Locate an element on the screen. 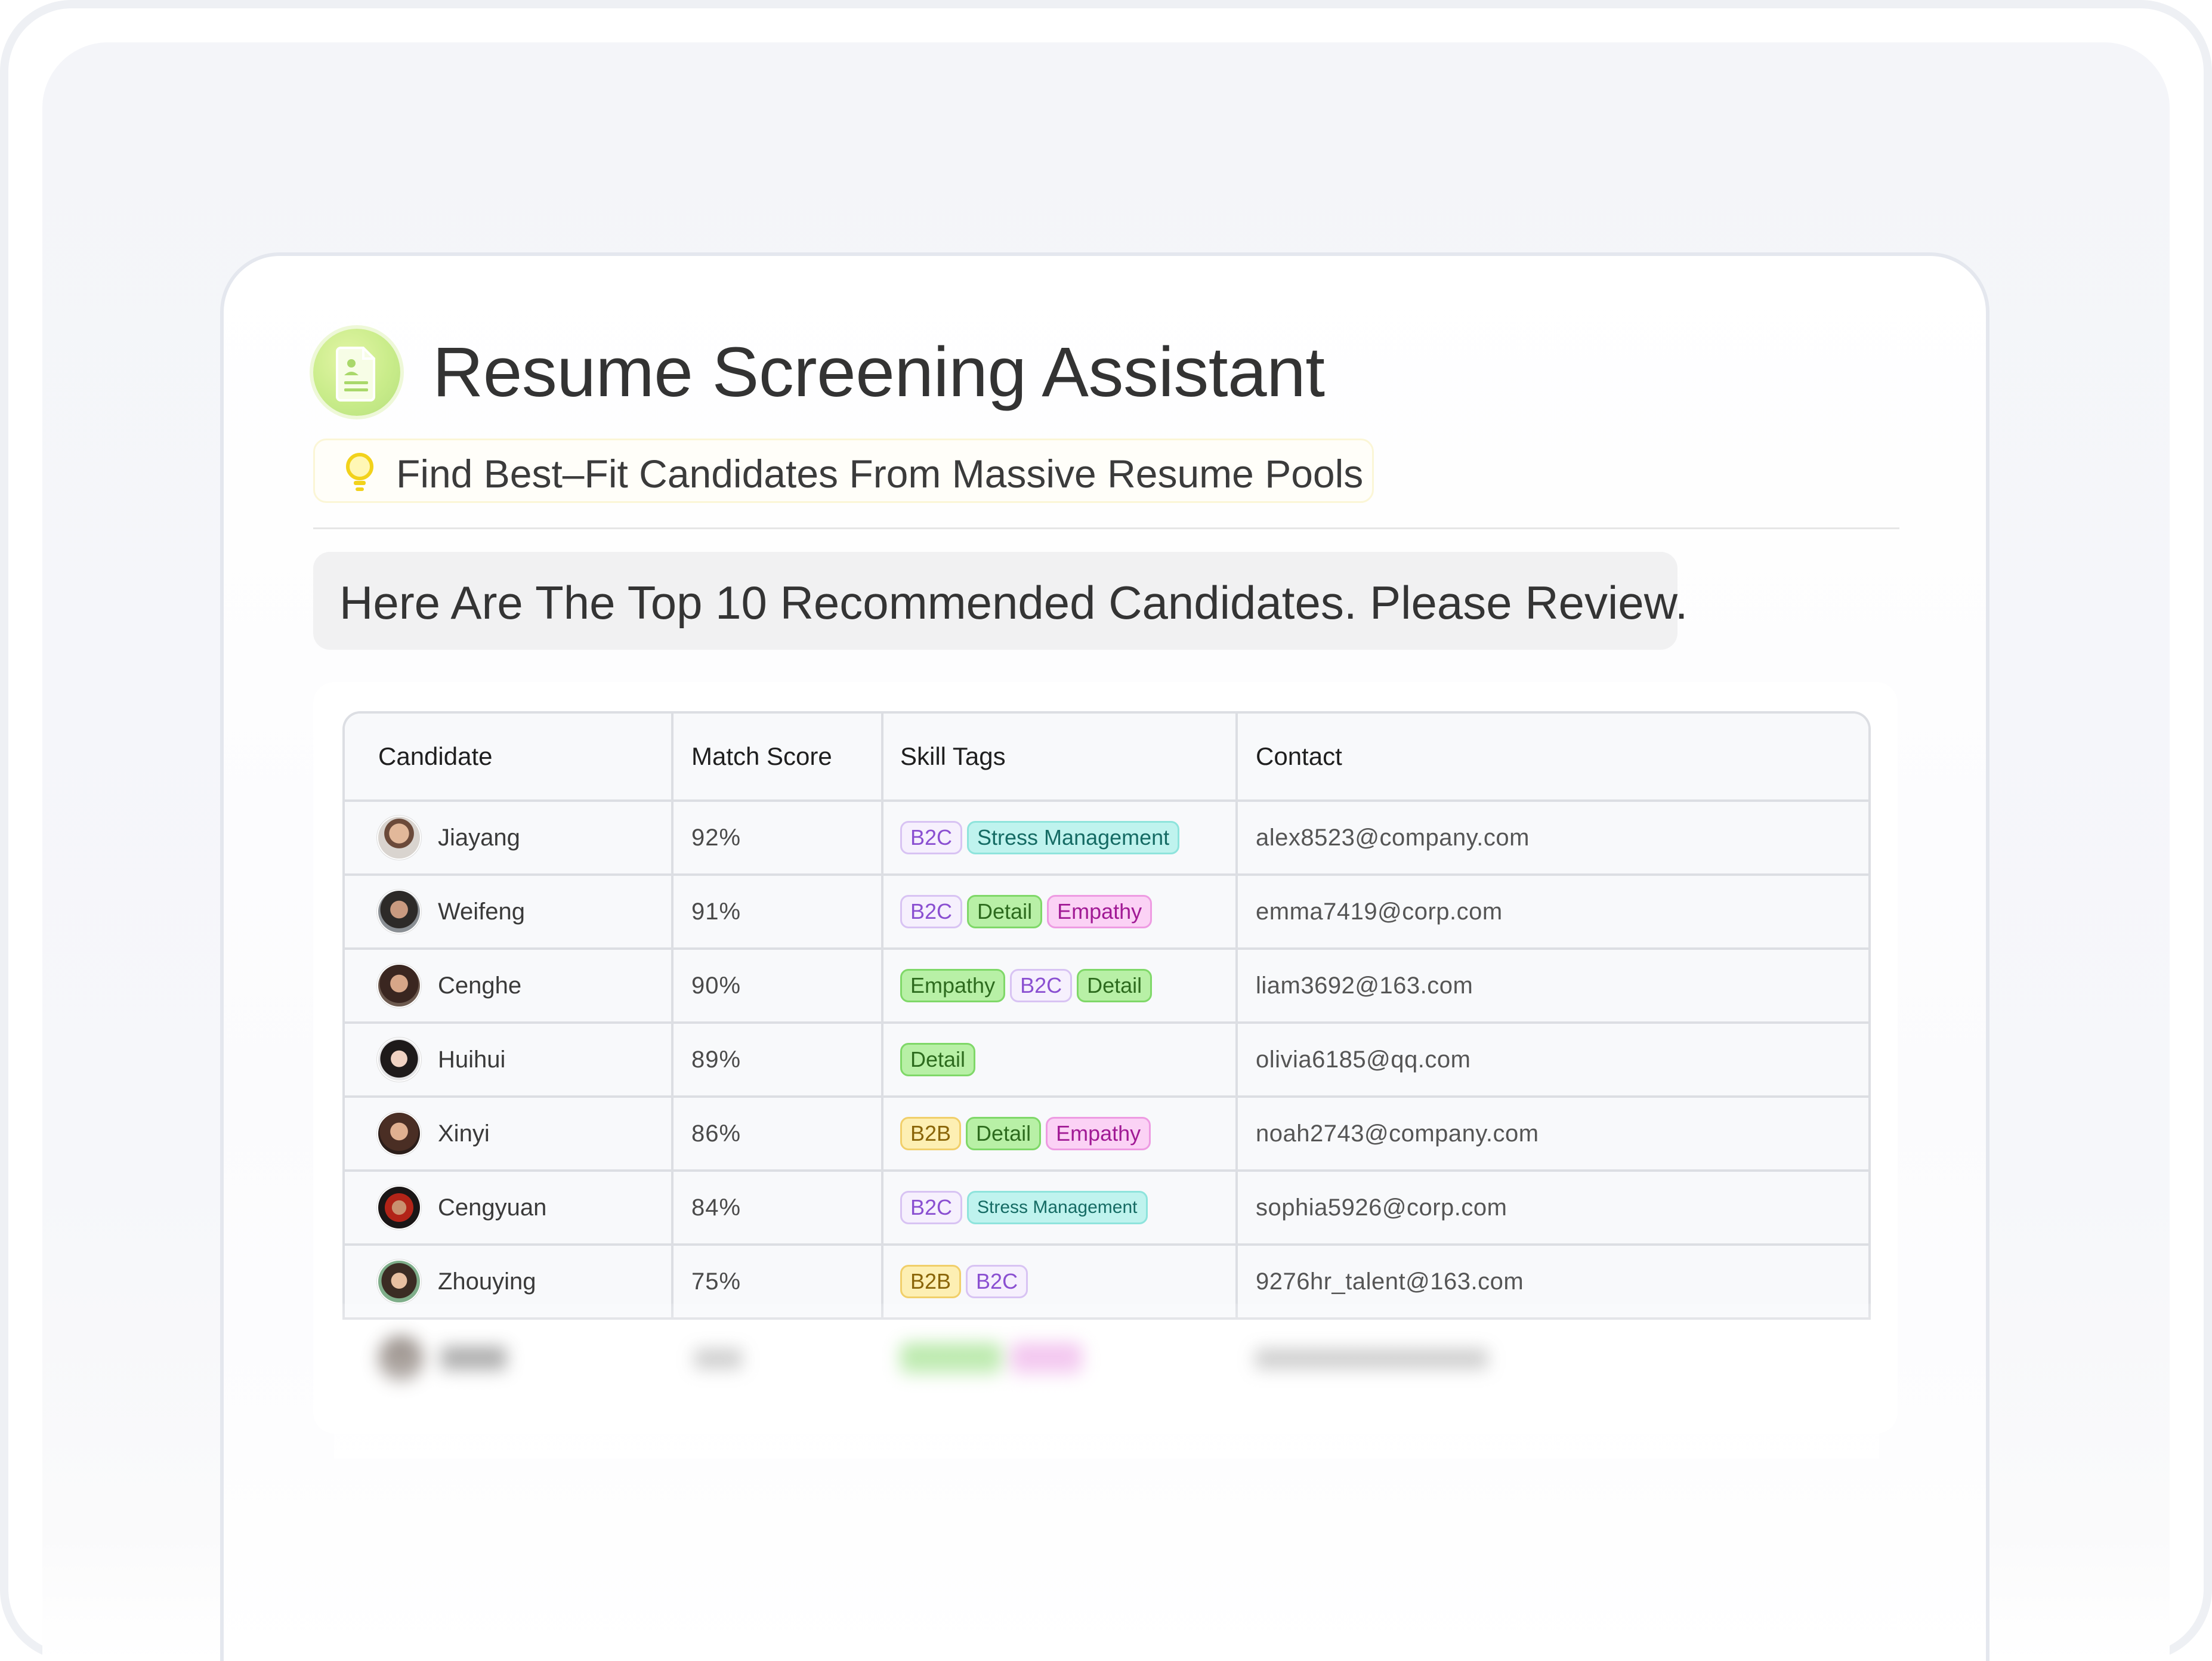  contact-email: liam3692@163.com is located at coordinates (1553, 986).